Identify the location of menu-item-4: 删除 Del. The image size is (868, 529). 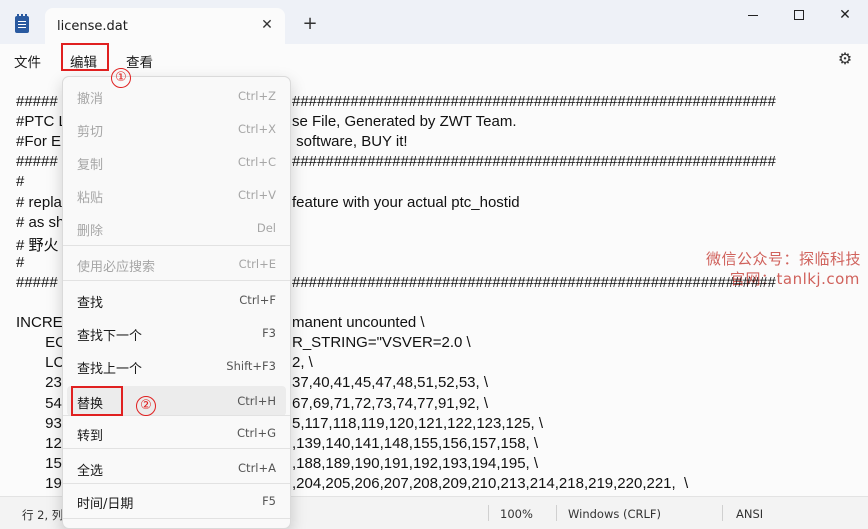
(176, 228).